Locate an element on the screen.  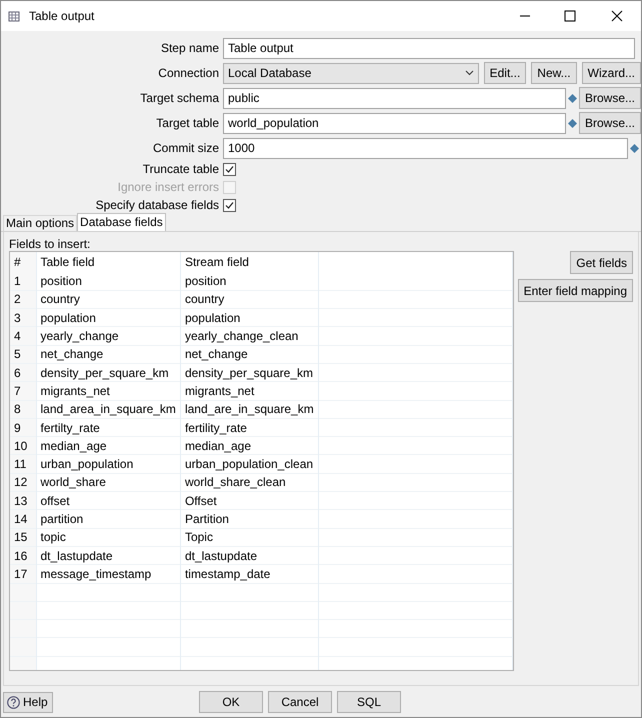
table-cell: 5 is located at coordinates (23, 354).